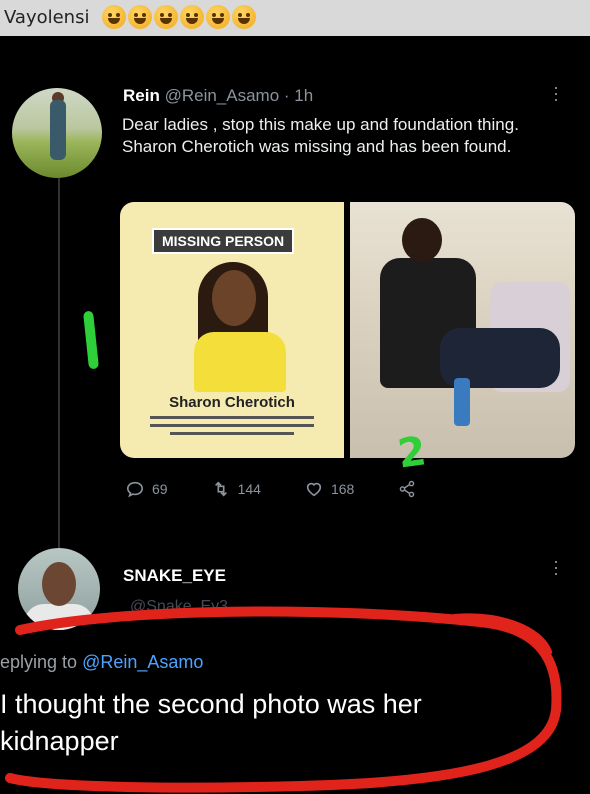 This screenshot has height=794, width=590. What do you see at coordinates (298, 95) in the screenshot?
I see `tweet-time: · 1h` at bounding box center [298, 95].